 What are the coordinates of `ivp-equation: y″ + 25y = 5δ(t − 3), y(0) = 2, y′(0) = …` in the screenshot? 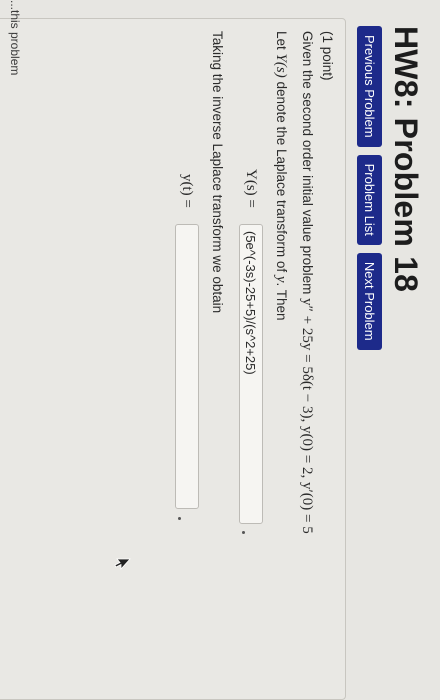 It's located at (307, 416).